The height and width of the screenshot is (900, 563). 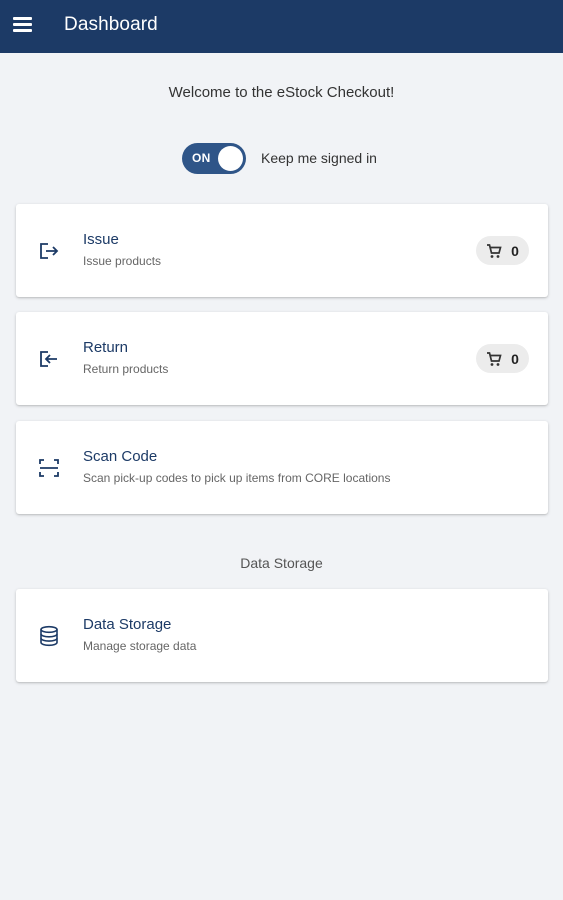 I want to click on hamburger-menu-icon, so click(x=23, y=26).